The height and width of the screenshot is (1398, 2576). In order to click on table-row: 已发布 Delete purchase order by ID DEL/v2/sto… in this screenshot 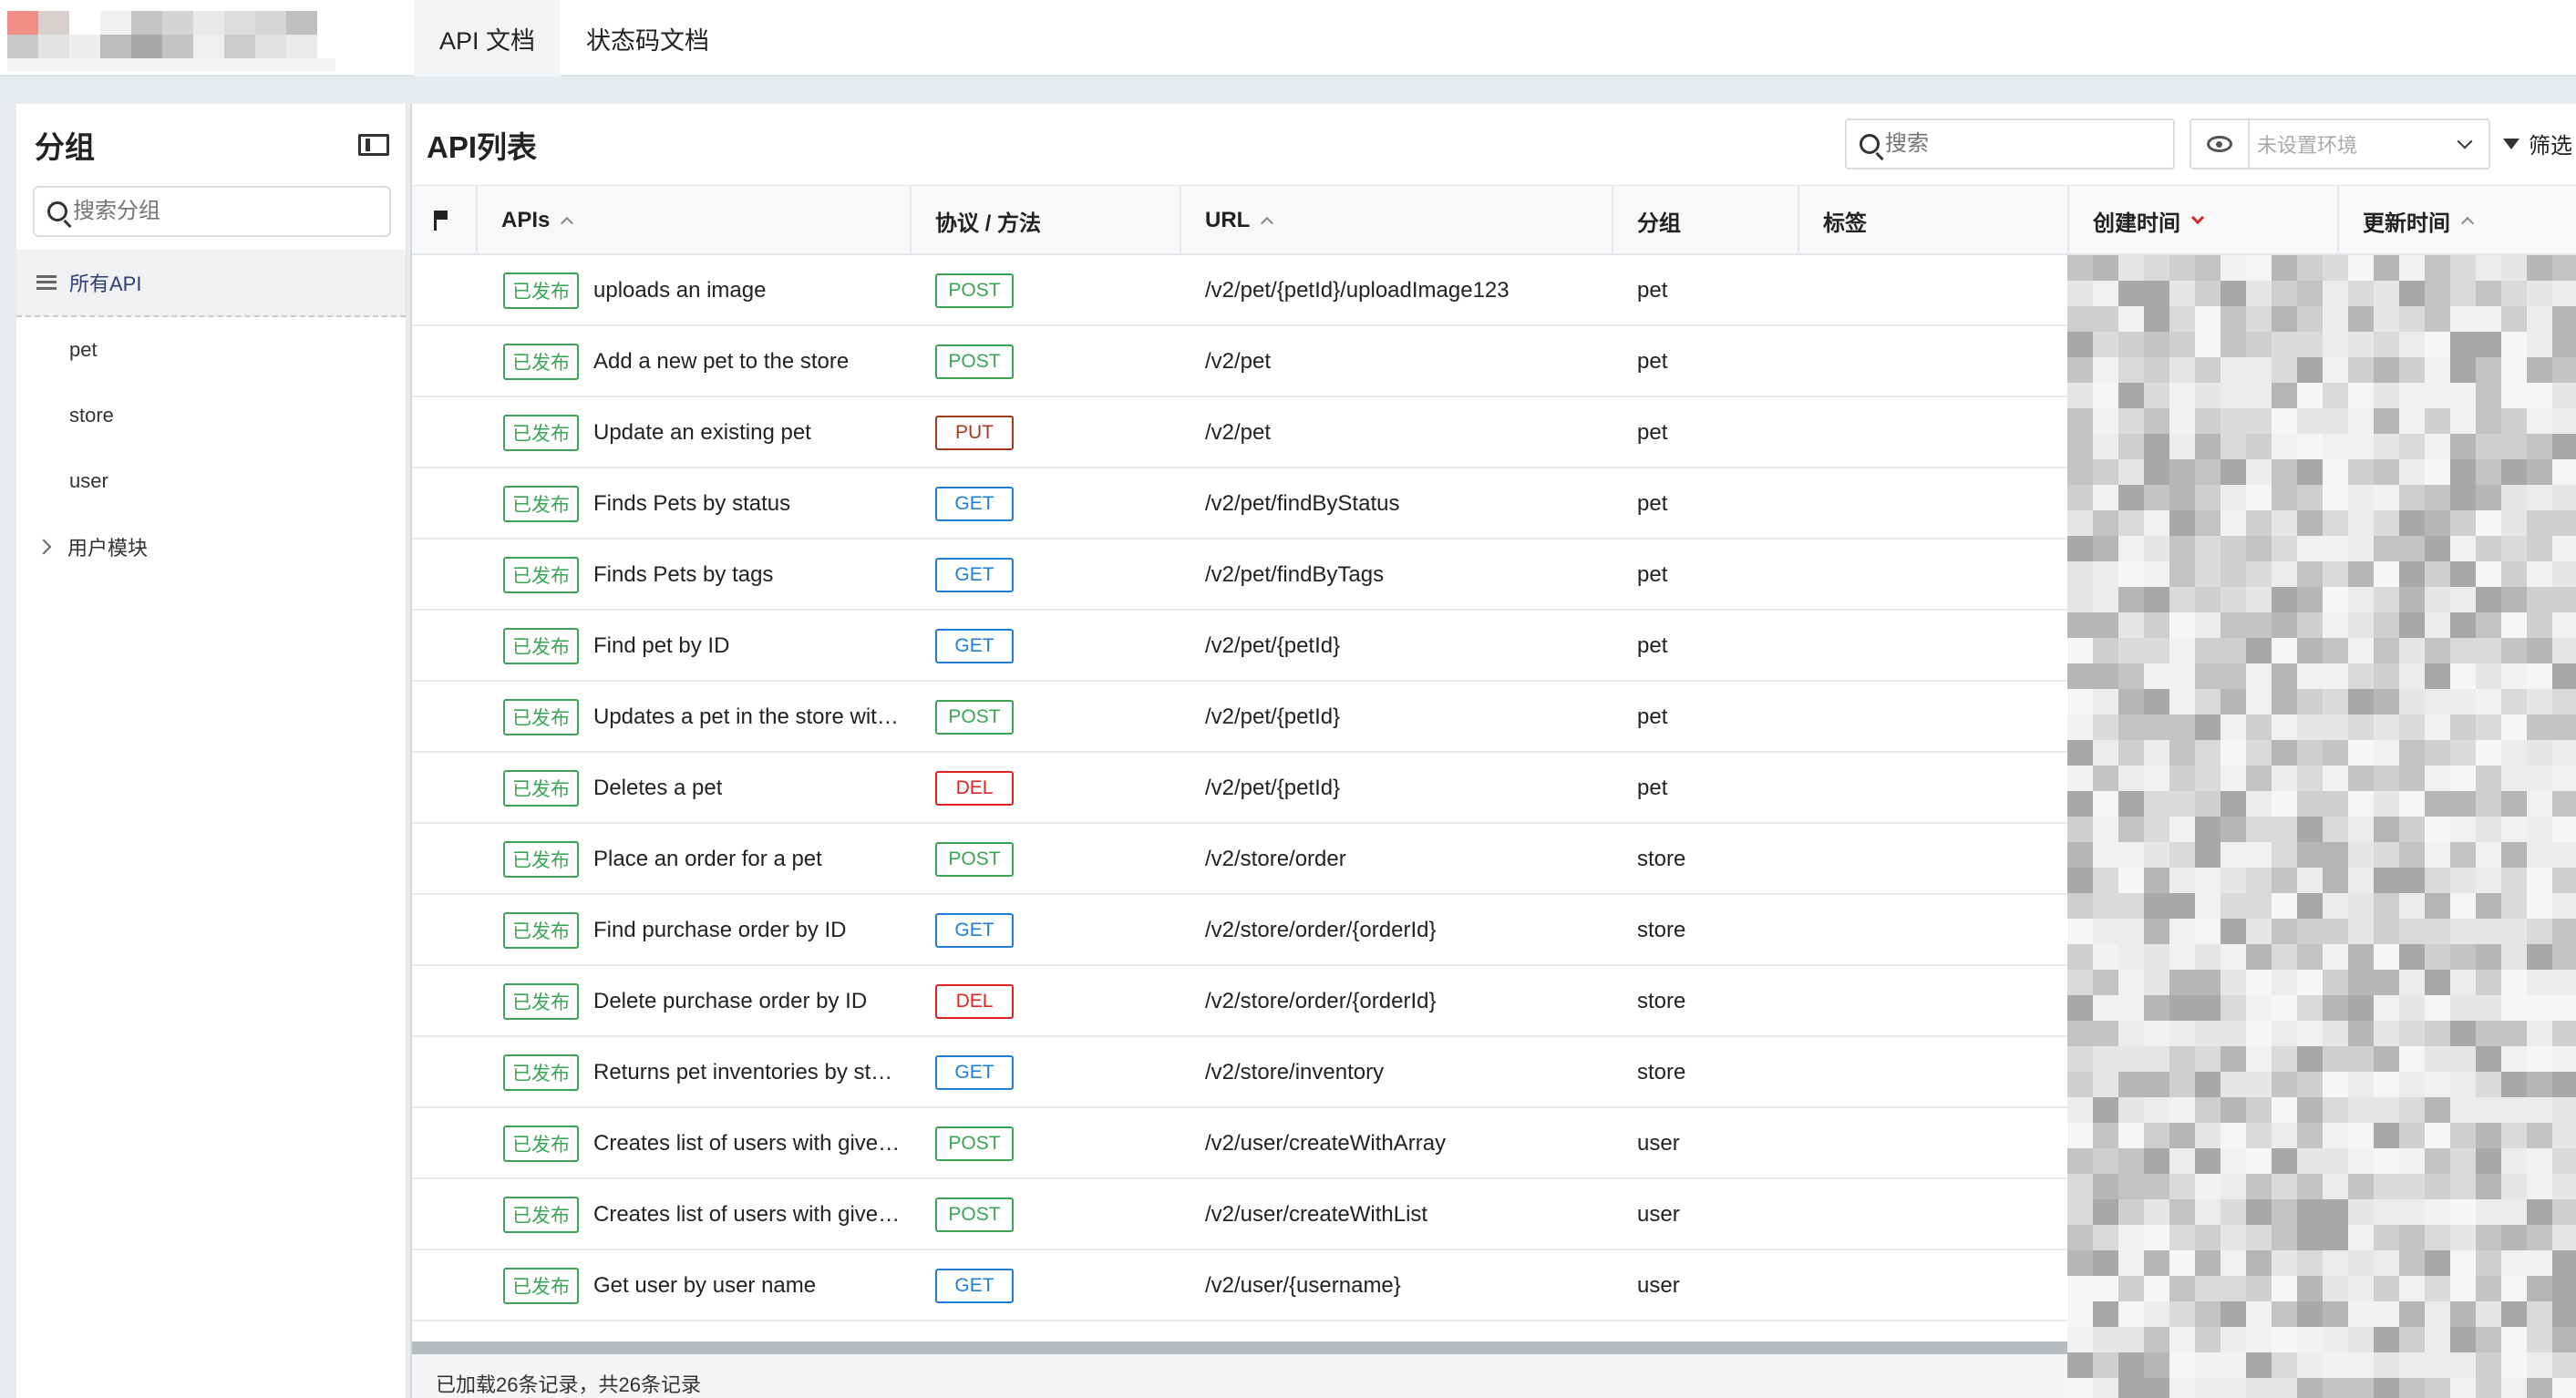, I will do `click(1239, 1001)`.